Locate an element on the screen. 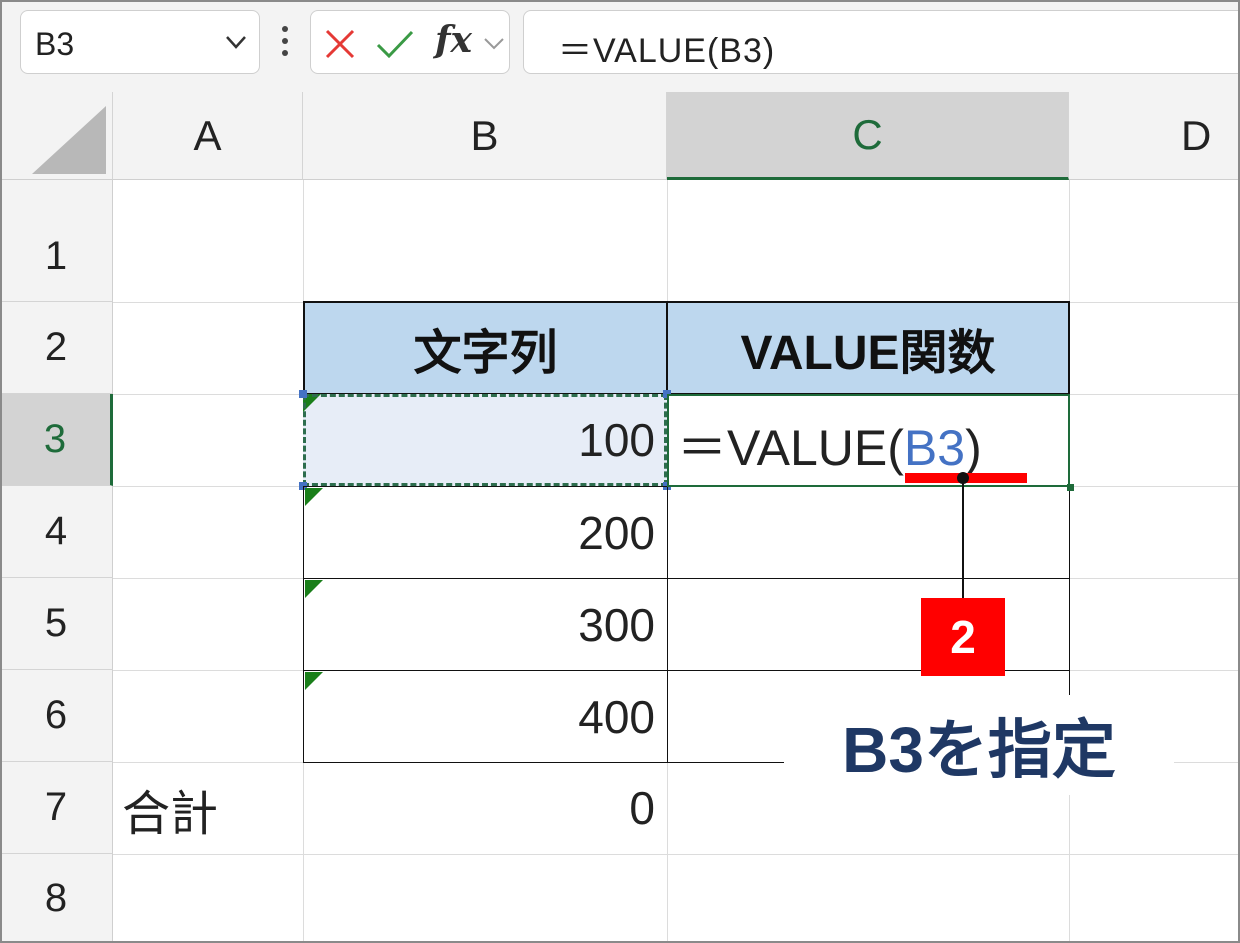 The height and width of the screenshot is (943, 1240). column-header-c: C is located at coordinates (868, 136).